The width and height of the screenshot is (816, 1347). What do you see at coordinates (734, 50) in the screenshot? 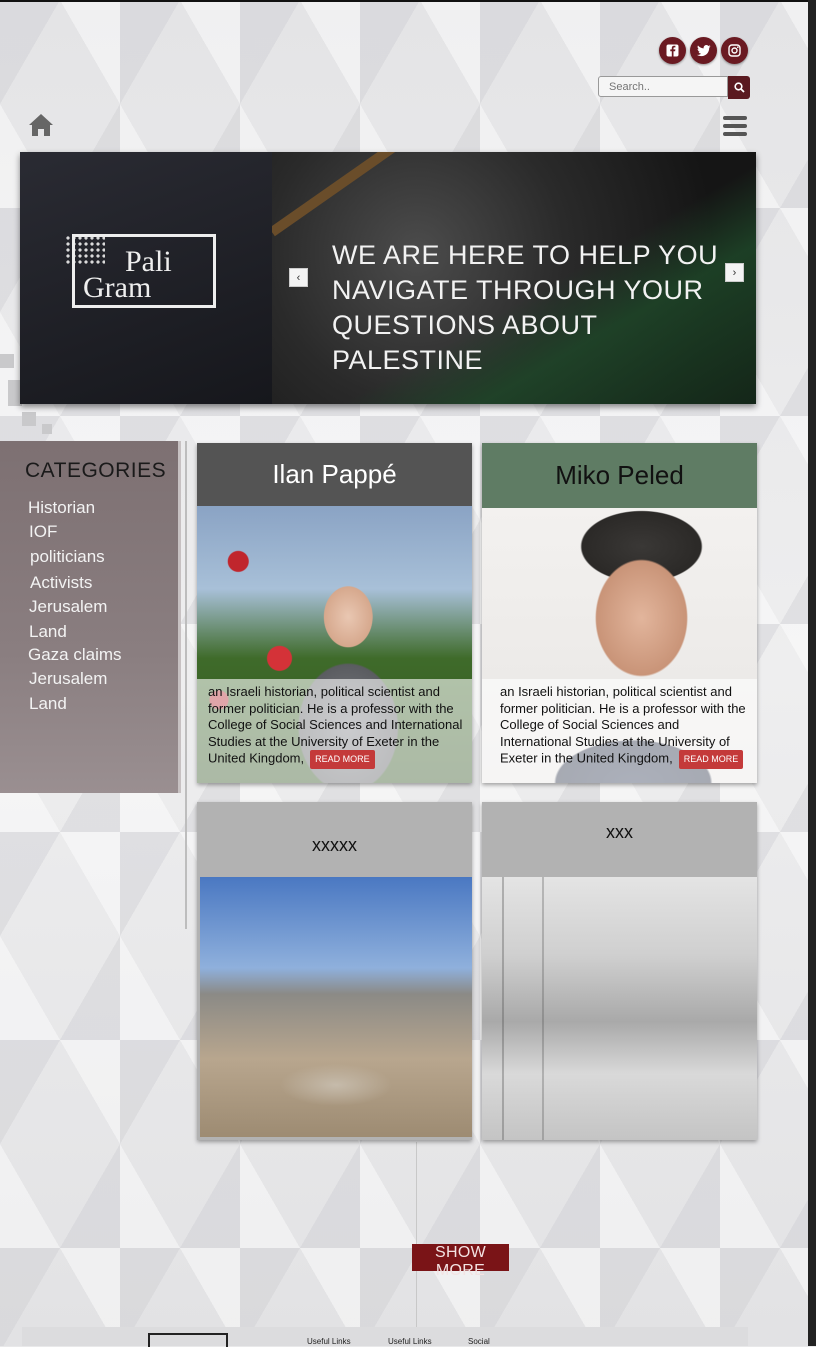
I see `instagram-icon` at bounding box center [734, 50].